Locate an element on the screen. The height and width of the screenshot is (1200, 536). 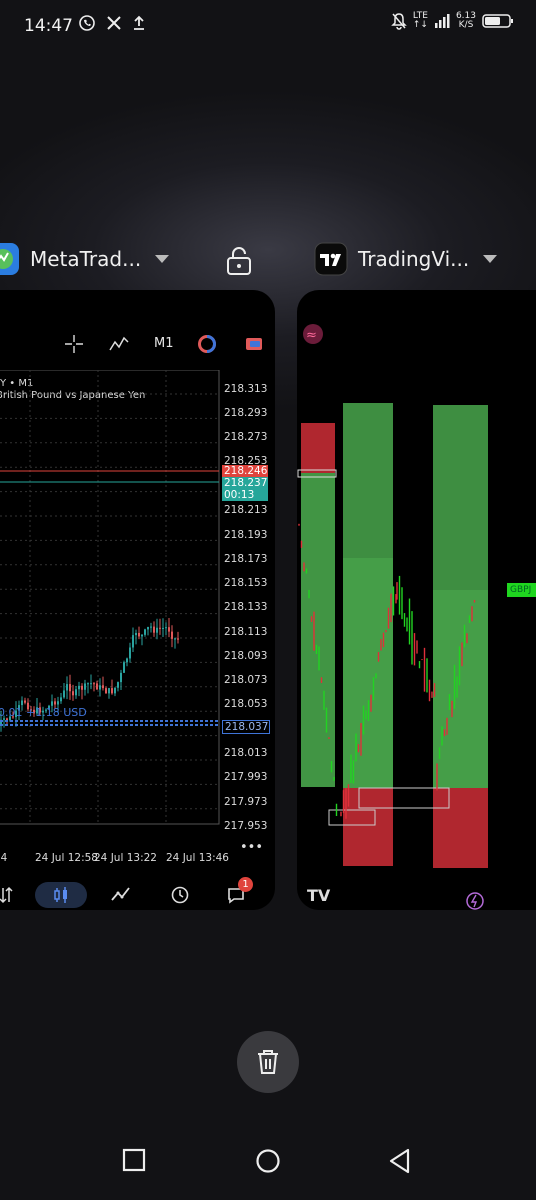
home-button is located at coordinates (268, 1163).